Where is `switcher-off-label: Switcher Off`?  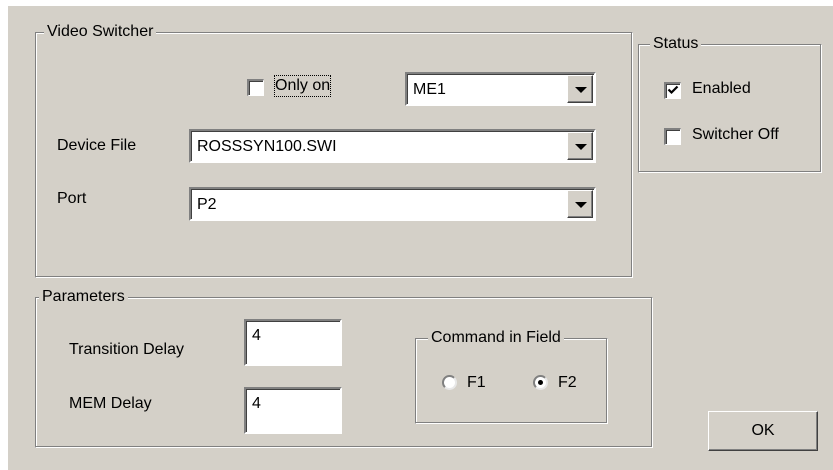
switcher-off-label: Switcher Off is located at coordinates (735, 135).